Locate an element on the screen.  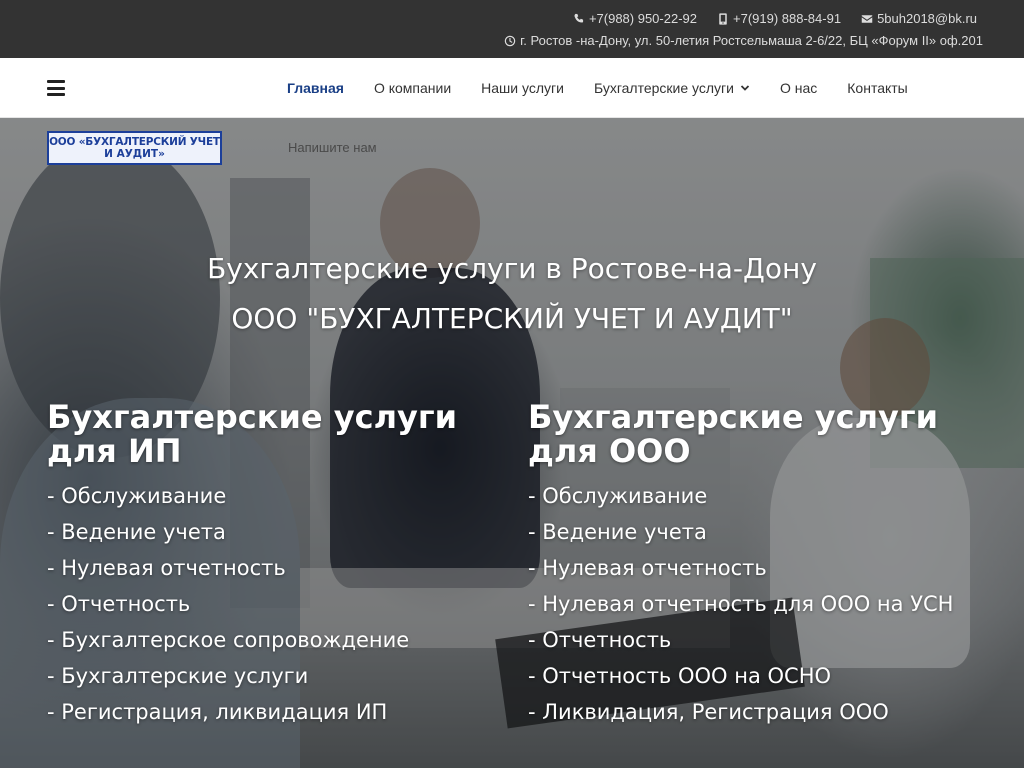
ip-service-item: - Бухгалтерские услуги is located at coordinates (272, 676).